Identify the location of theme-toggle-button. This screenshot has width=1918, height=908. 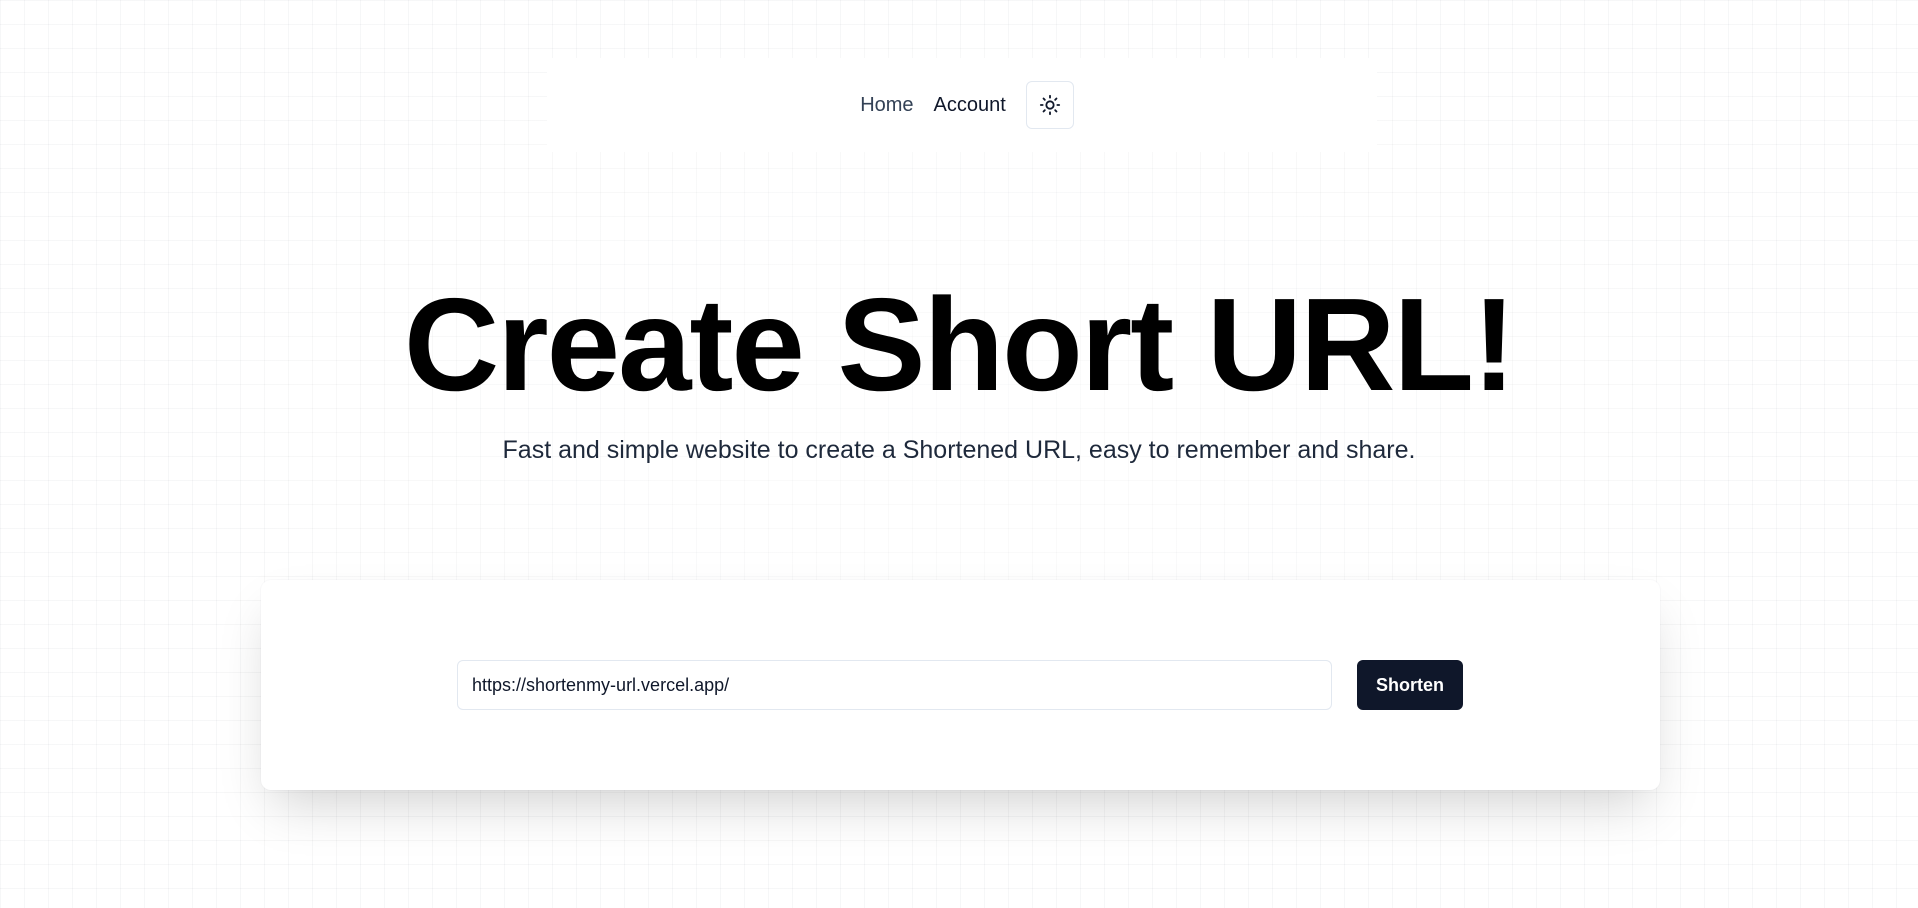
(1049, 105).